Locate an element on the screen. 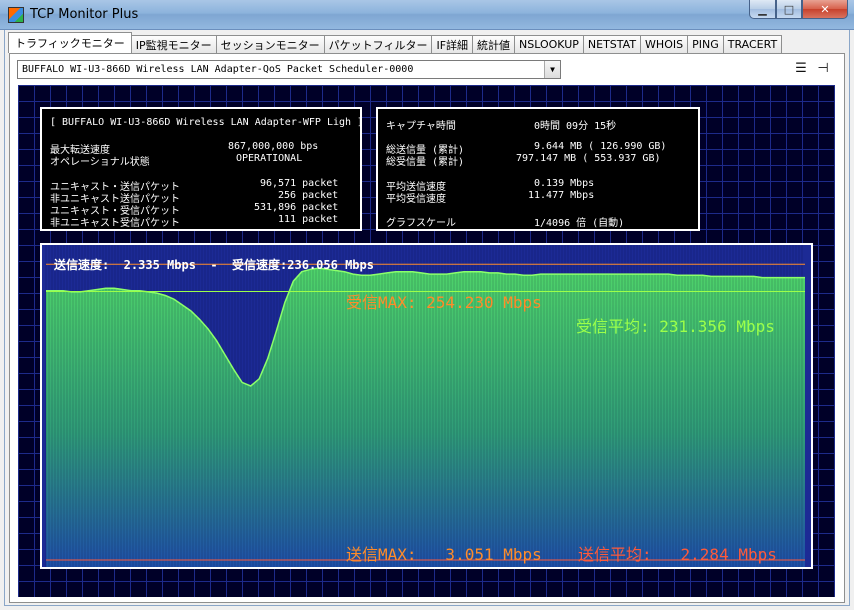 The image size is (854, 610). tab-if-details: IF詳細 is located at coordinates (452, 44).